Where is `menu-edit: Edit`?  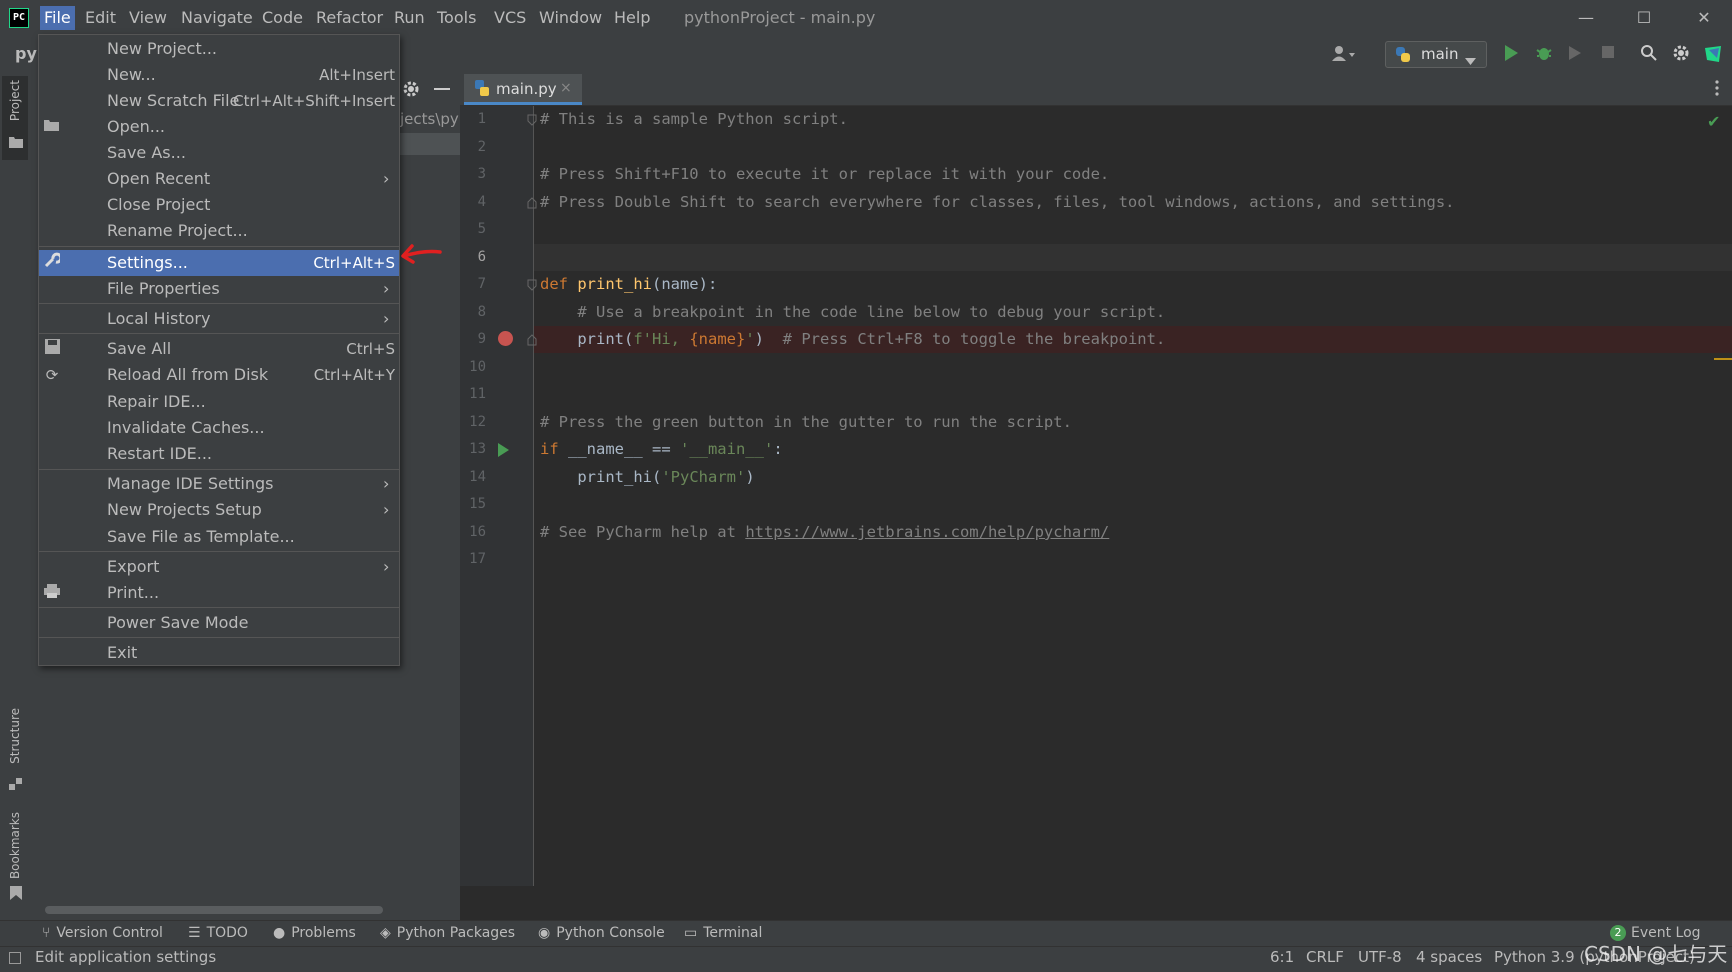 menu-edit: Edit is located at coordinates (100, 18).